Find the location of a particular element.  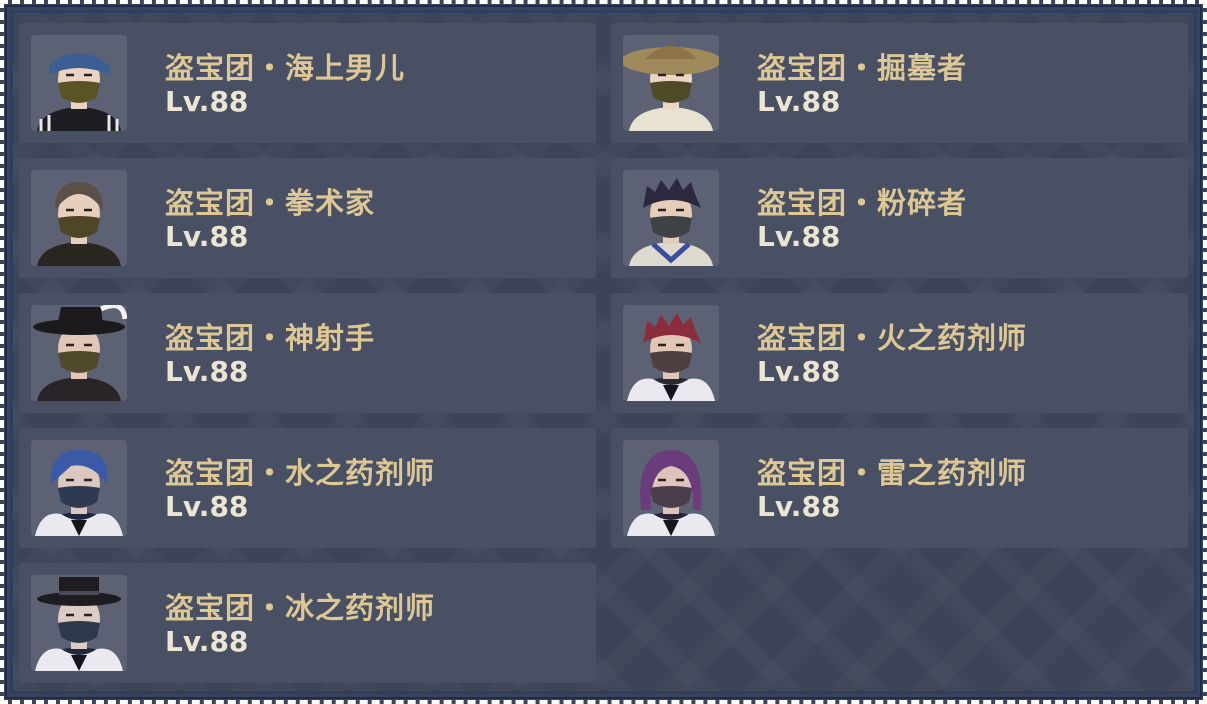

enemy-card: 盗宝团・掘墓者 Lv.88 is located at coordinates (899, 83).